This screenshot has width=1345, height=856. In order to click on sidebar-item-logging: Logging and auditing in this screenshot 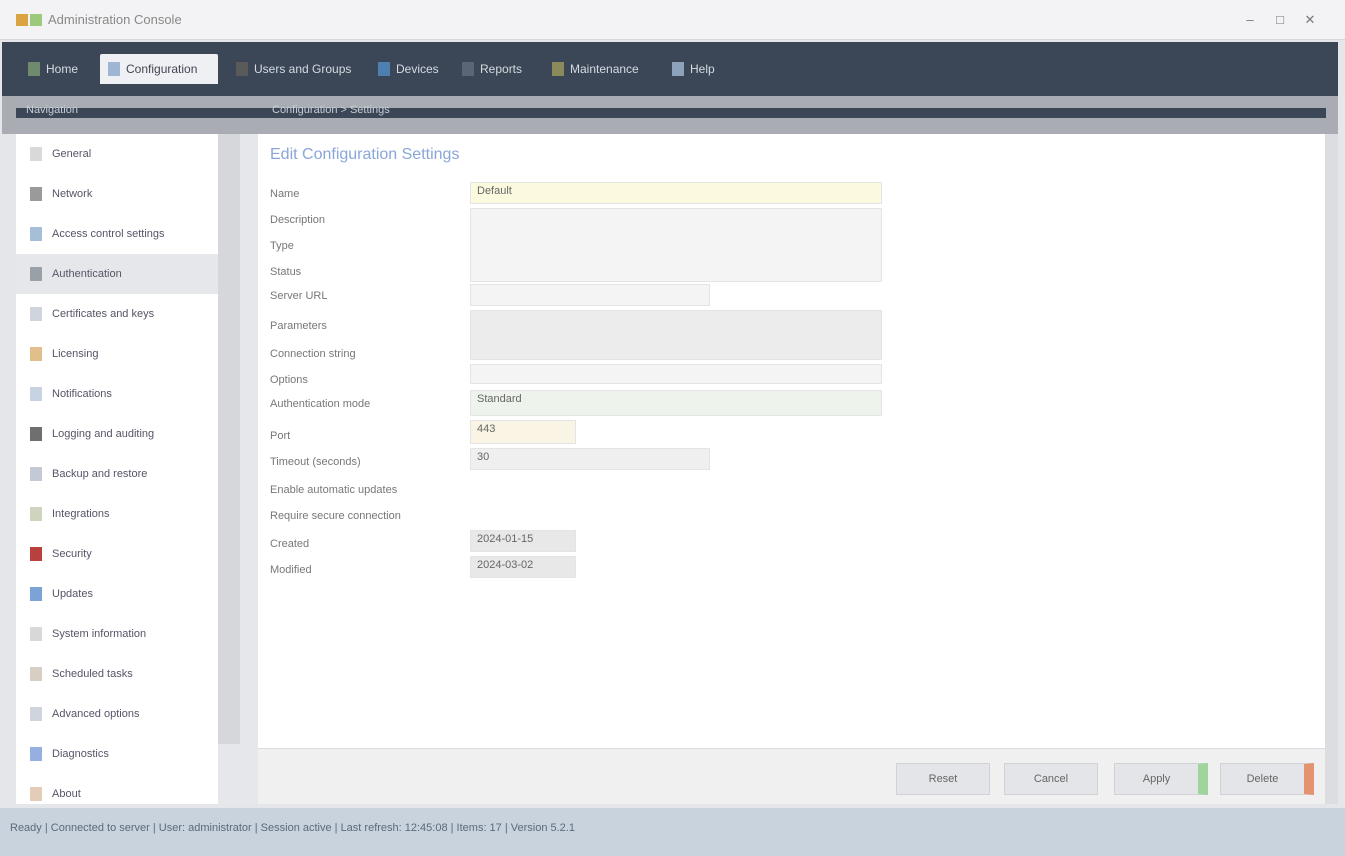, I will do `click(117, 434)`.